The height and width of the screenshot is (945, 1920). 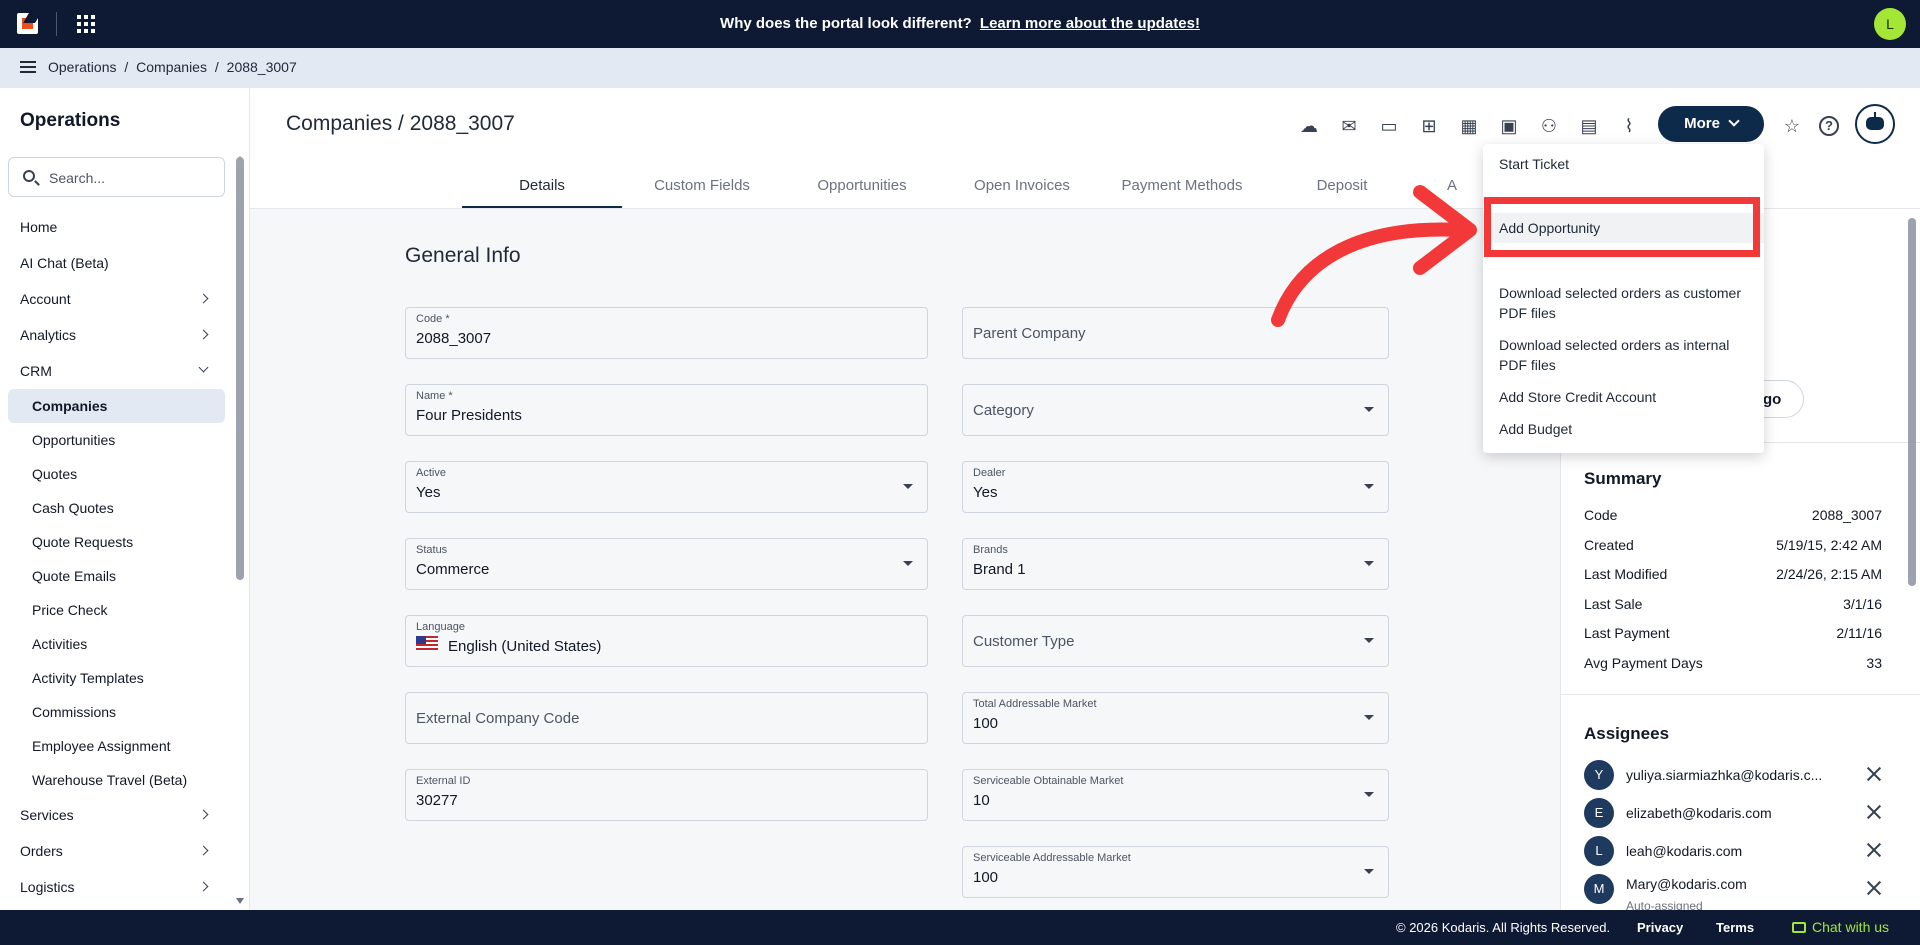 What do you see at coordinates (1711, 124) in the screenshot?
I see `more-button: More` at bounding box center [1711, 124].